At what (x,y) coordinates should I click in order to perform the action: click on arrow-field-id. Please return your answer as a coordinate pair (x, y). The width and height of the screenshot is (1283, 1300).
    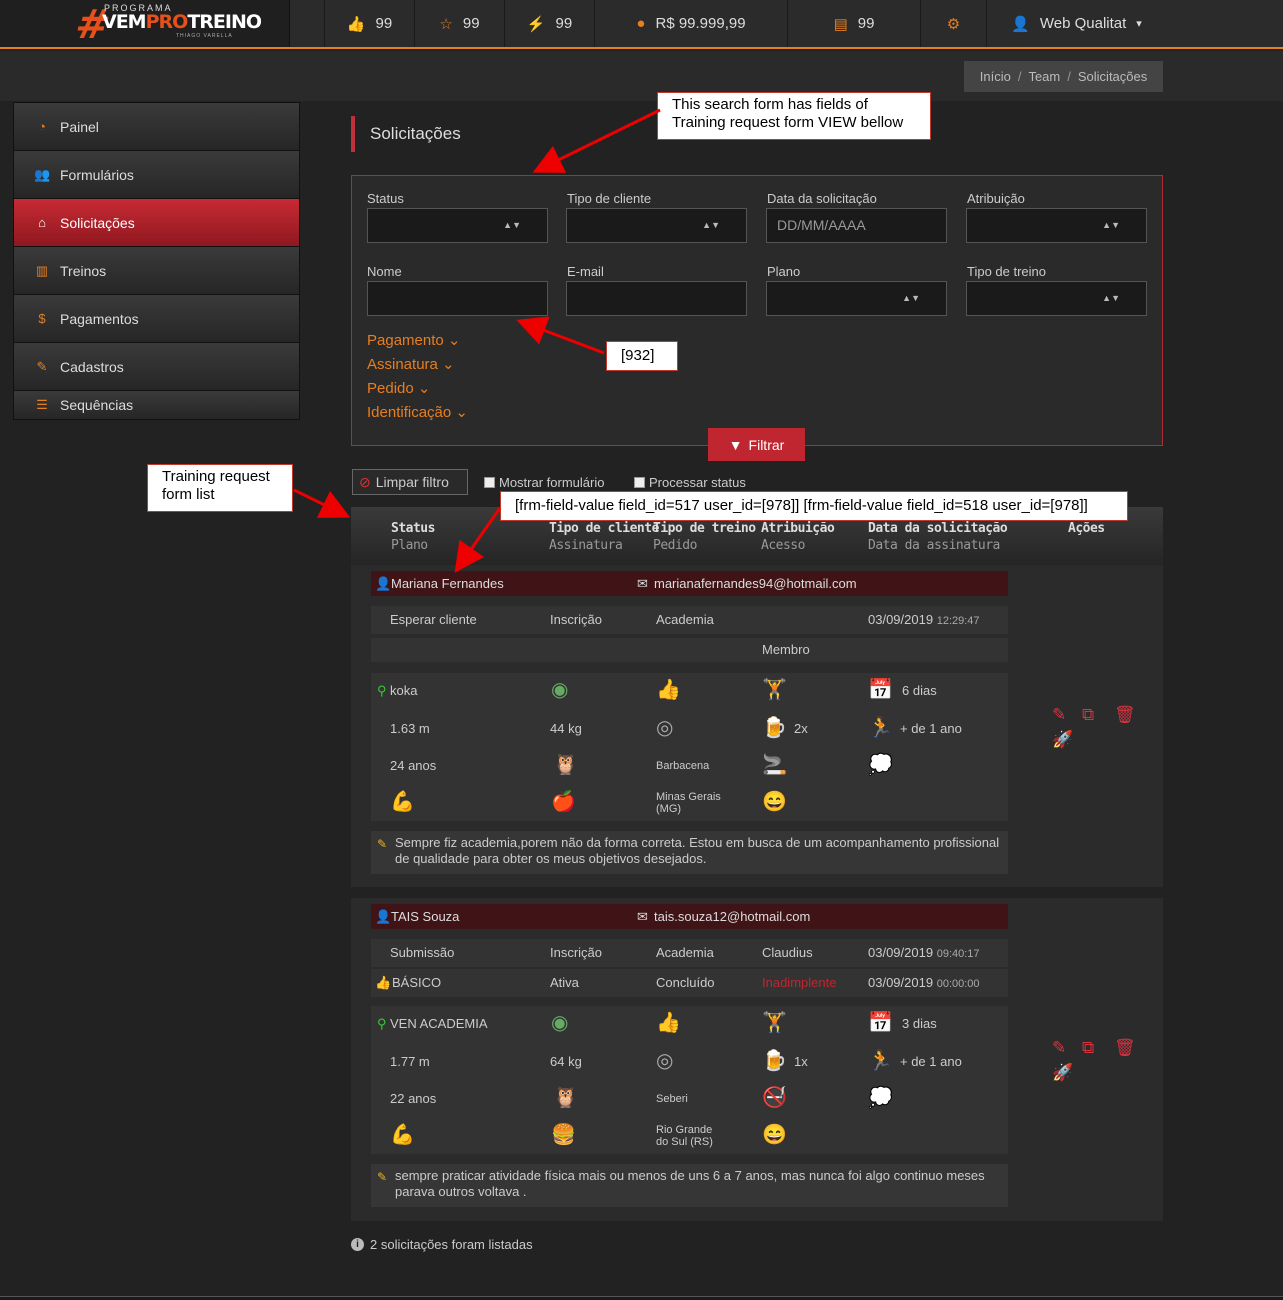
    Looking at the image, I should click on (560, 335).